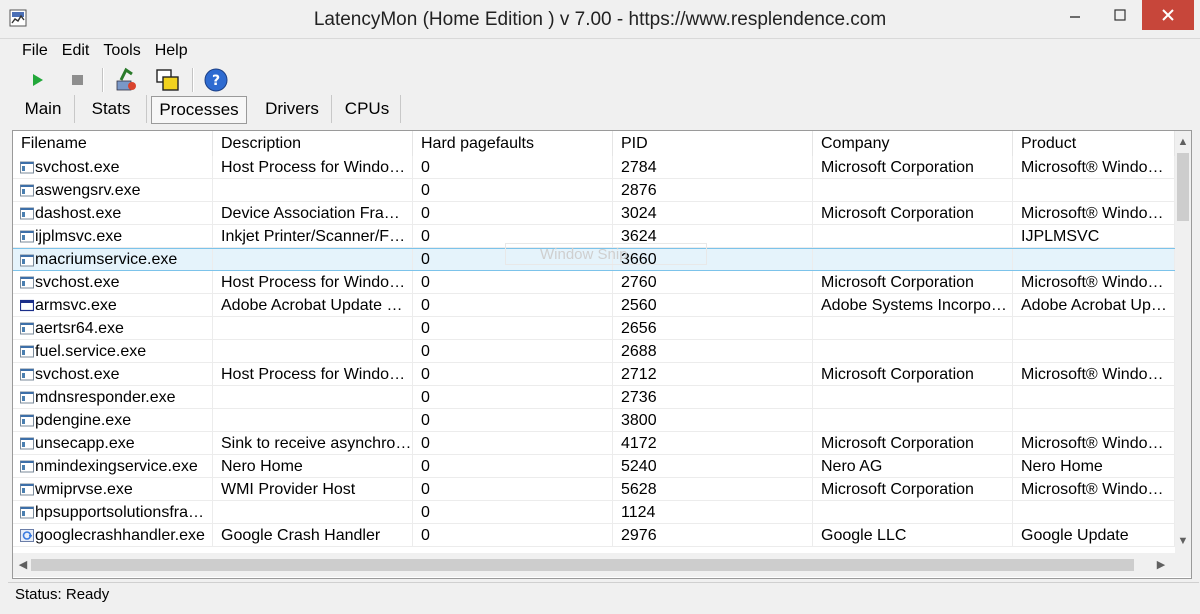 Image resolution: width=1200 pixels, height=614 pixels. I want to click on table-row: pdengine.exe 0 3800, so click(594, 420).